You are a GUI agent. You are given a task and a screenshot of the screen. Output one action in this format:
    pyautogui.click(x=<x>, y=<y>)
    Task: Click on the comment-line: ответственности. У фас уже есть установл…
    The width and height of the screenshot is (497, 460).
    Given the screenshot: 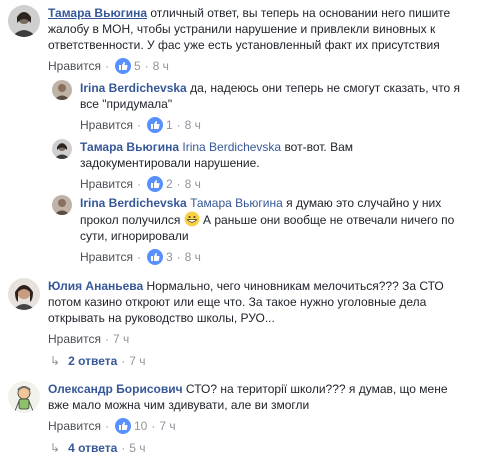 What is the action you would take?
    pyautogui.click(x=244, y=45)
    